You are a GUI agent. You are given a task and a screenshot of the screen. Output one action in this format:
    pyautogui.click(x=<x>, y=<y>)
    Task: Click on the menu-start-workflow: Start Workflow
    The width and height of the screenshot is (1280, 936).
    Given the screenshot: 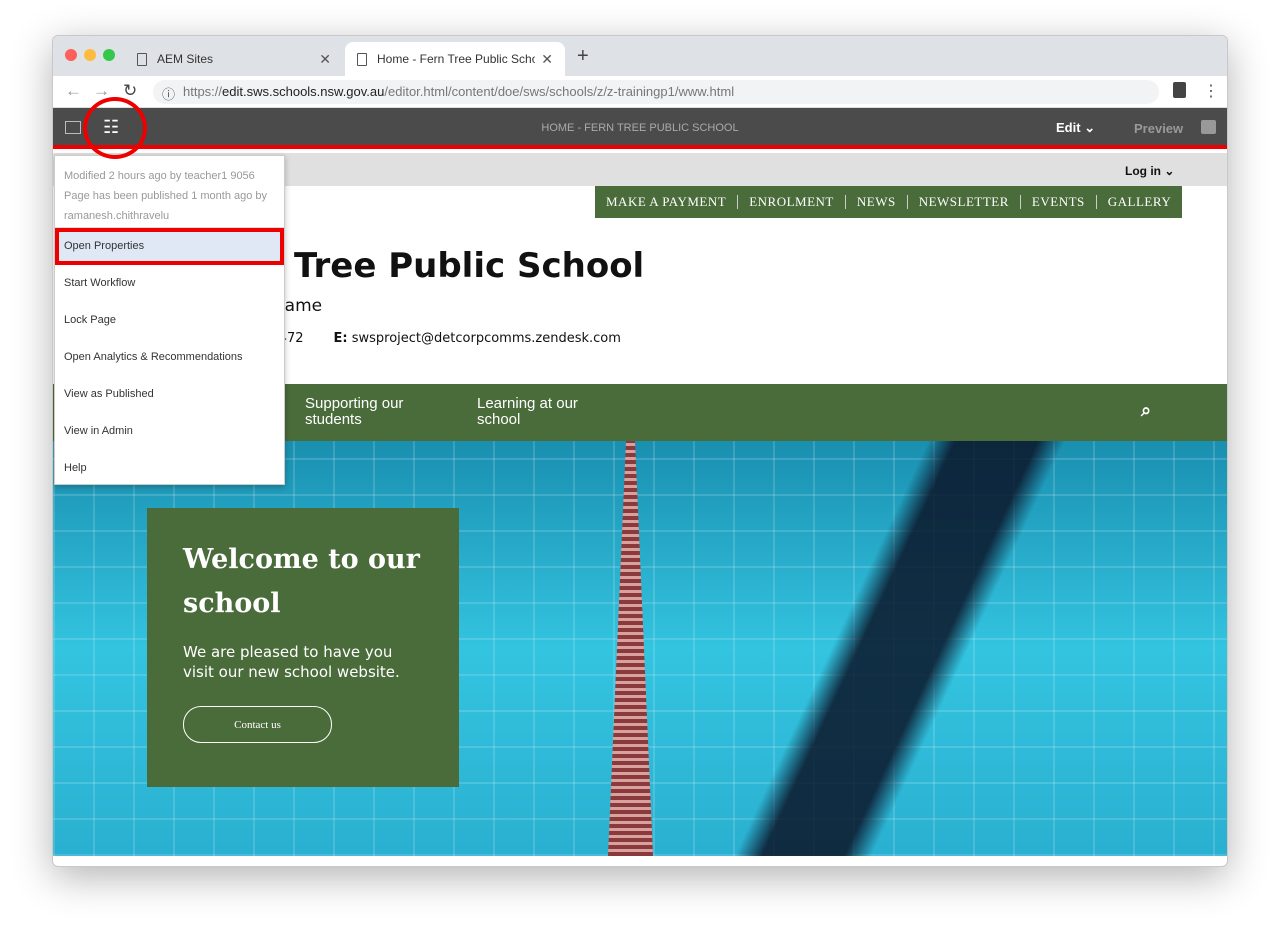 What is the action you would take?
    pyautogui.click(x=169, y=283)
    